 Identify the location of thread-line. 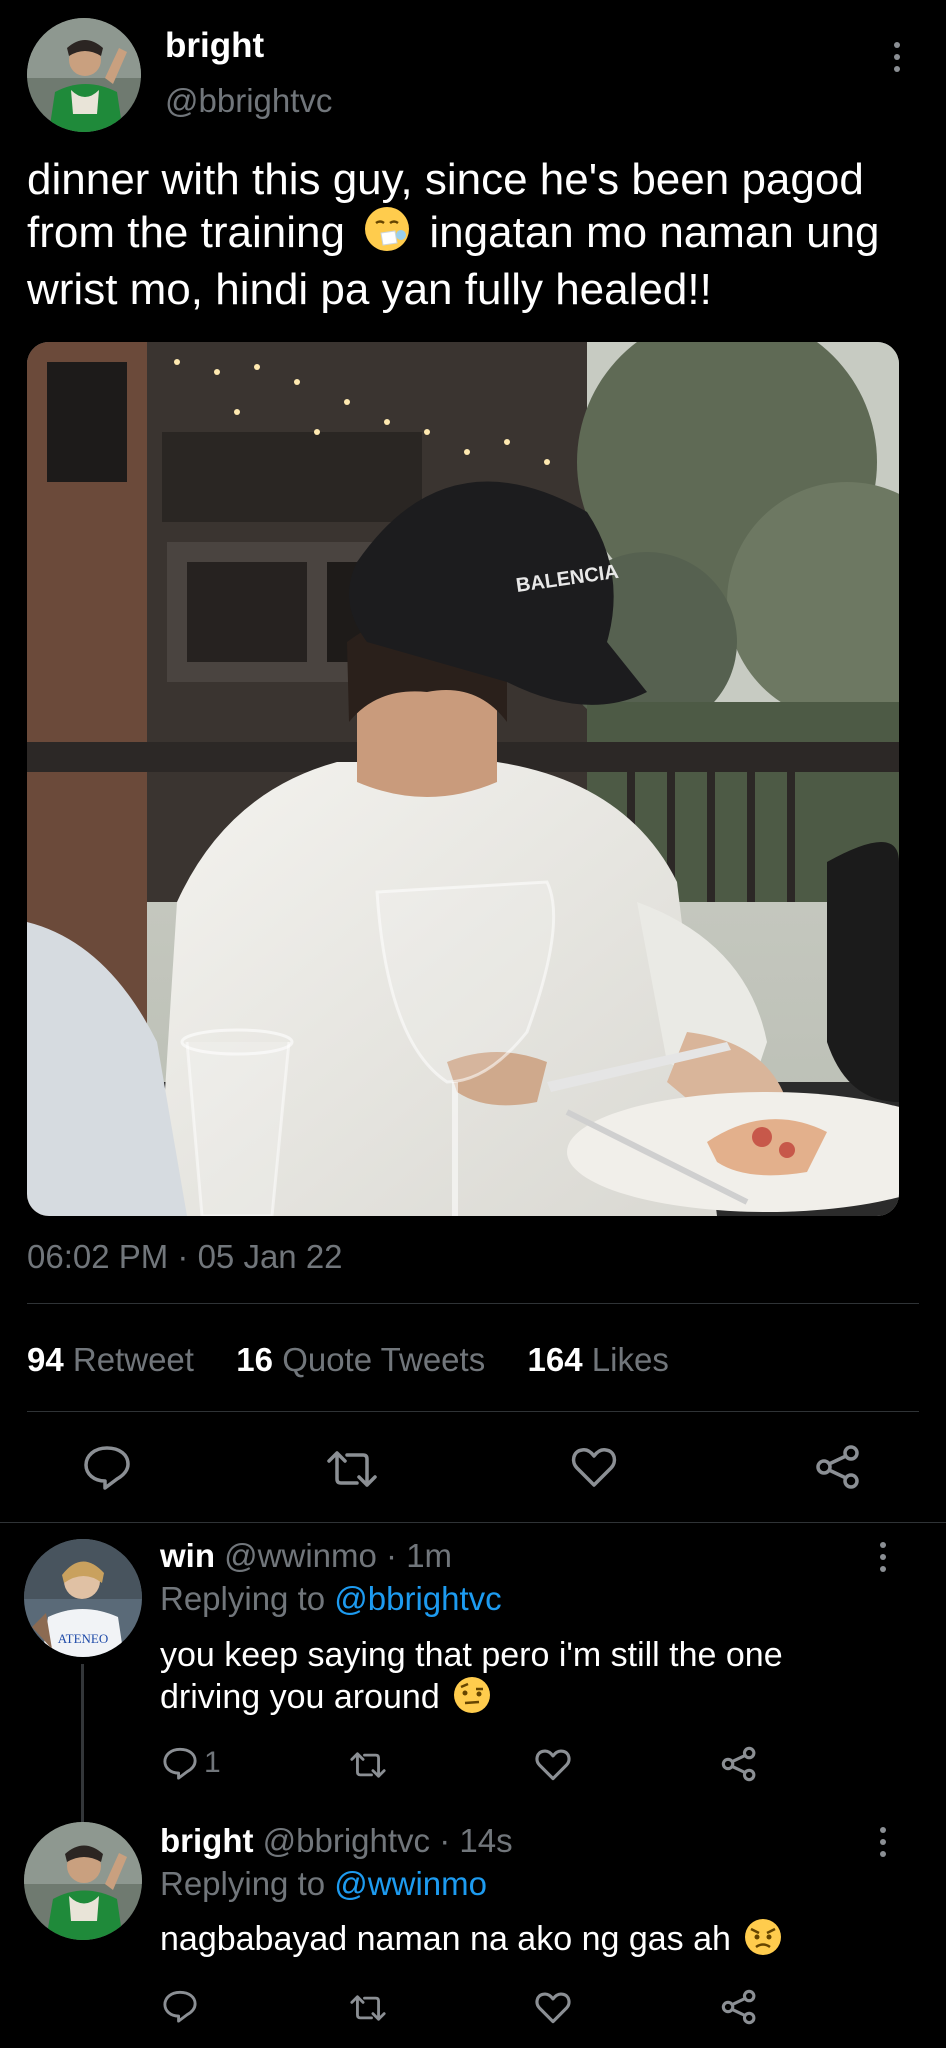
(82, 1746).